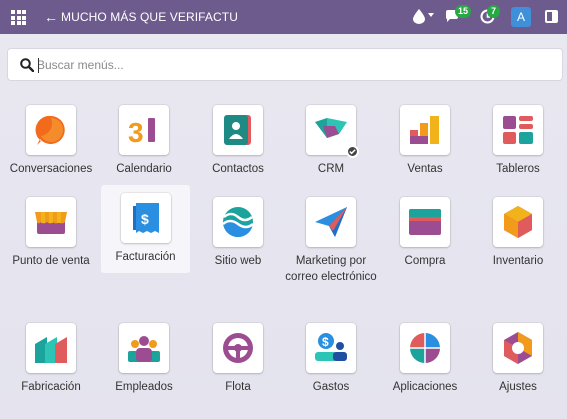  I want to click on purchase-icon, so click(425, 222).